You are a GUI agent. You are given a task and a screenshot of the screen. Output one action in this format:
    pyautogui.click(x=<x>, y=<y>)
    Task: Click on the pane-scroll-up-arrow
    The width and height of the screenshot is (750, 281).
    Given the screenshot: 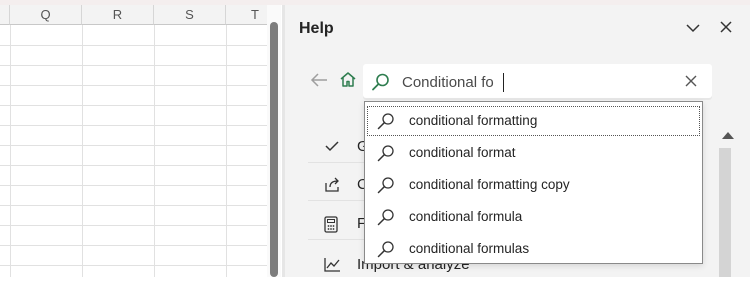 What is the action you would take?
    pyautogui.click(x=728, y=135)
    